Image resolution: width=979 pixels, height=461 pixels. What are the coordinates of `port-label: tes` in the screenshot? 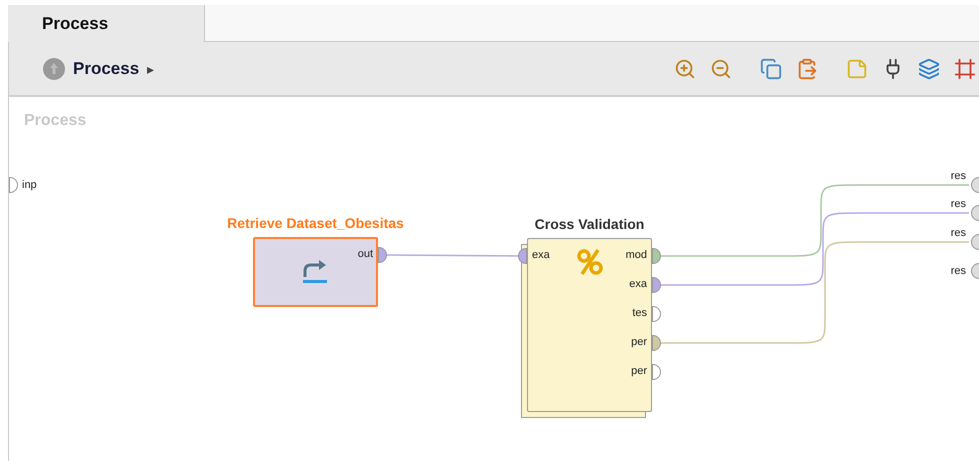 It's located at (639, 313).